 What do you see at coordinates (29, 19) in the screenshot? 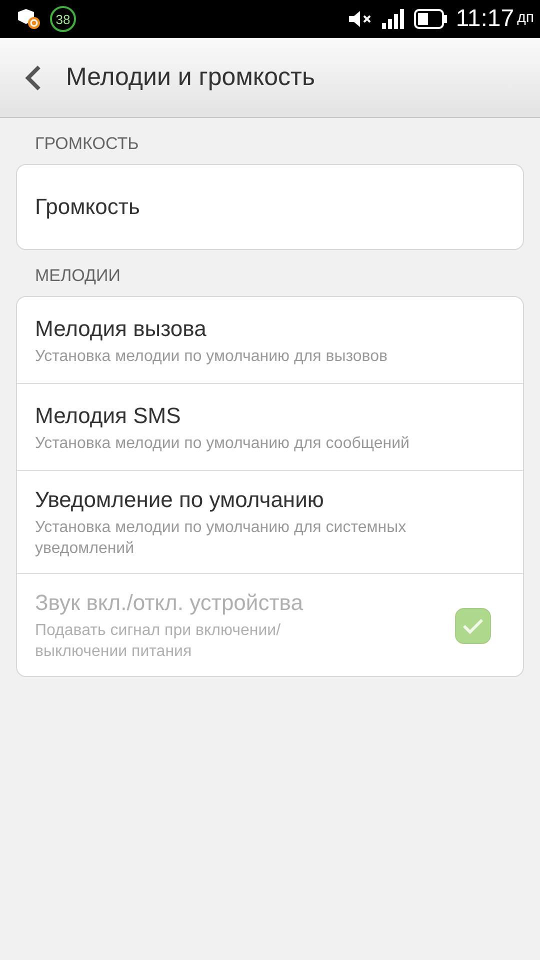
I see `app-icon` at bounding box center [29, 19].